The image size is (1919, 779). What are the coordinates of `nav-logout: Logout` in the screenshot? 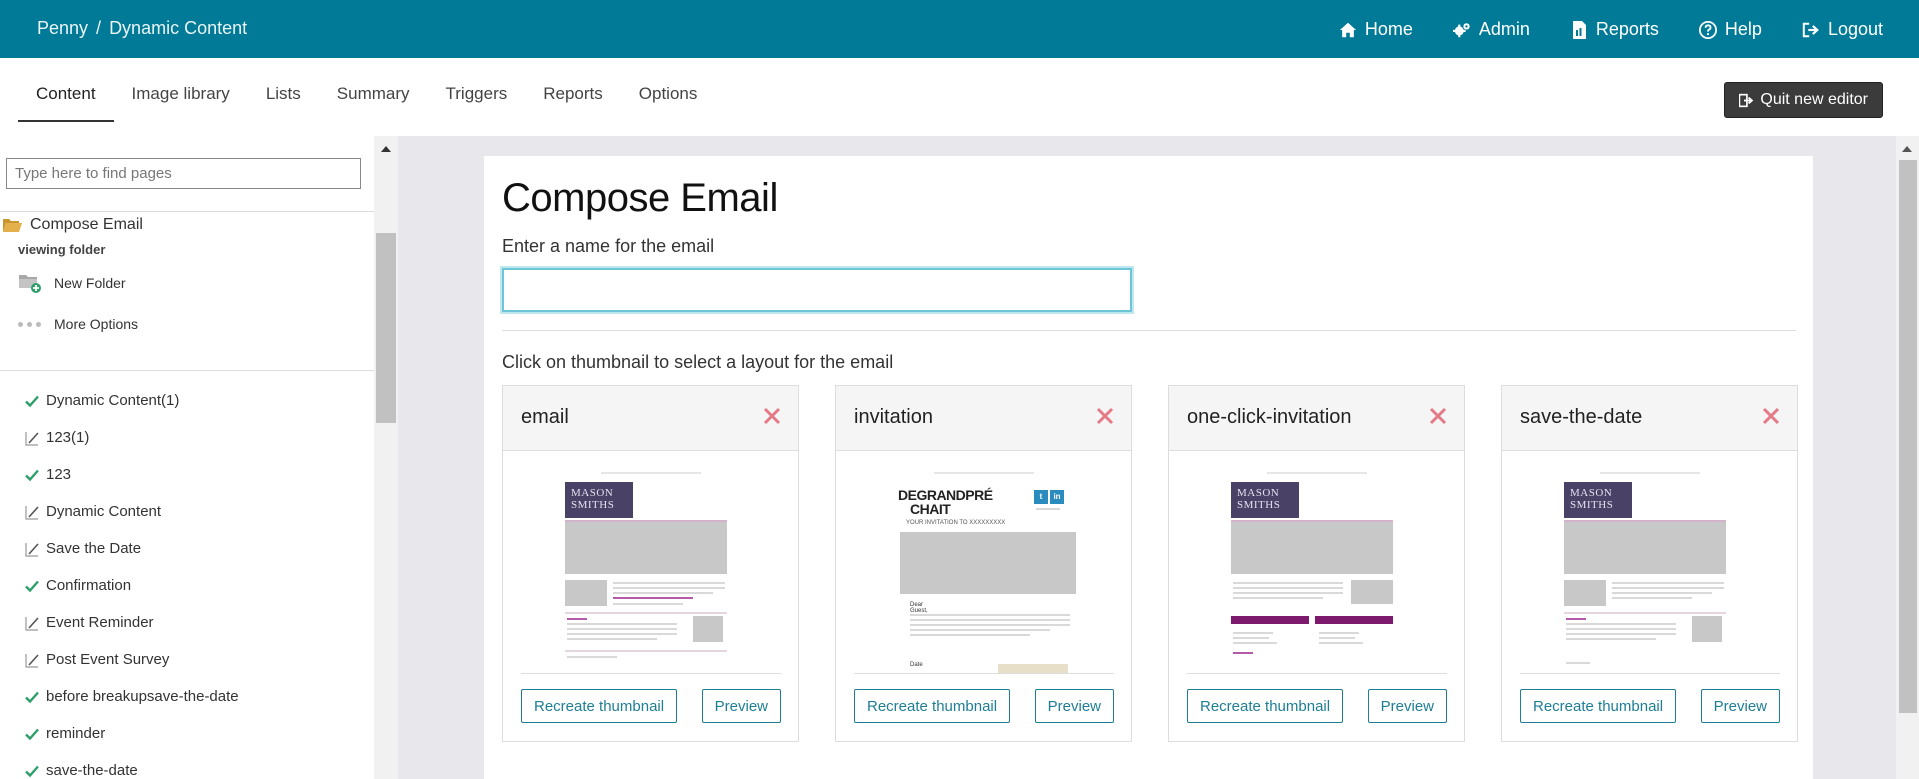 It's located at (1842, 29).